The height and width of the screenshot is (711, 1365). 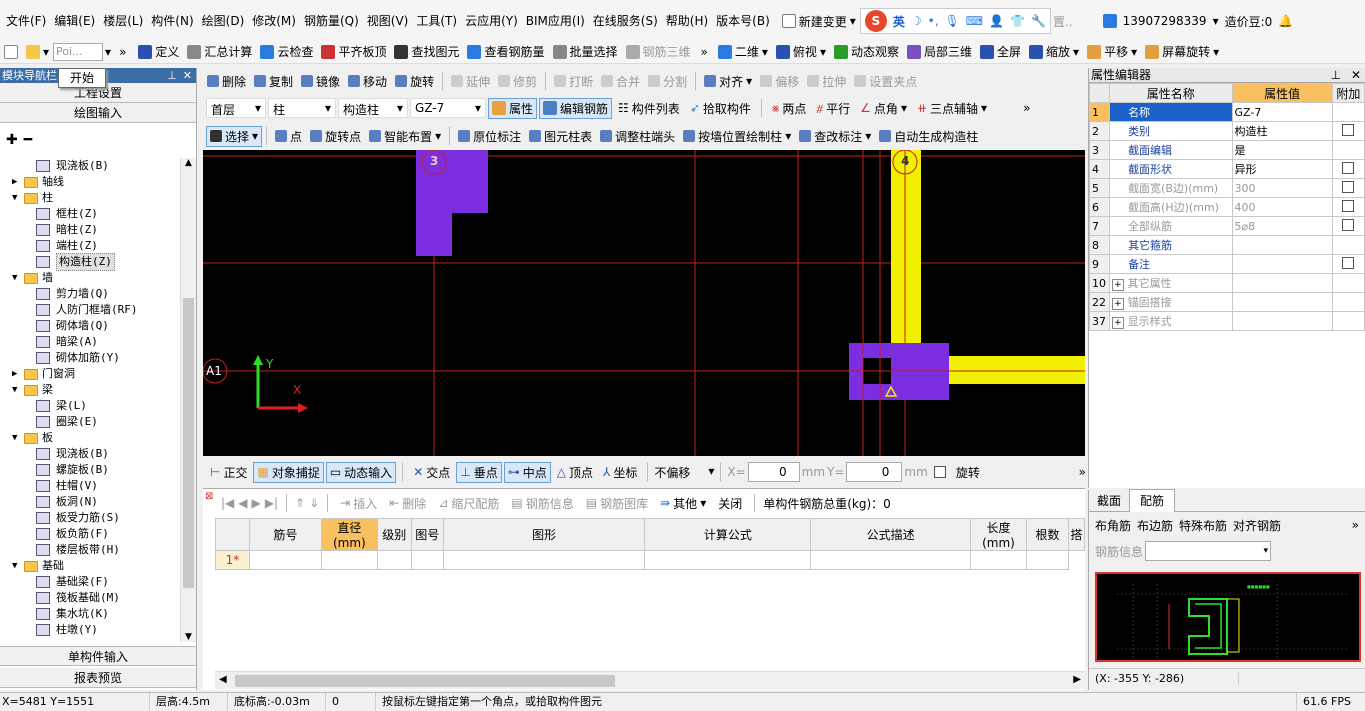 What do you see at coordinates (542, 503) in the screenshot?
I see `rebar-info-button: ▤ 钢筋信息` at bounding box center [542, 503].